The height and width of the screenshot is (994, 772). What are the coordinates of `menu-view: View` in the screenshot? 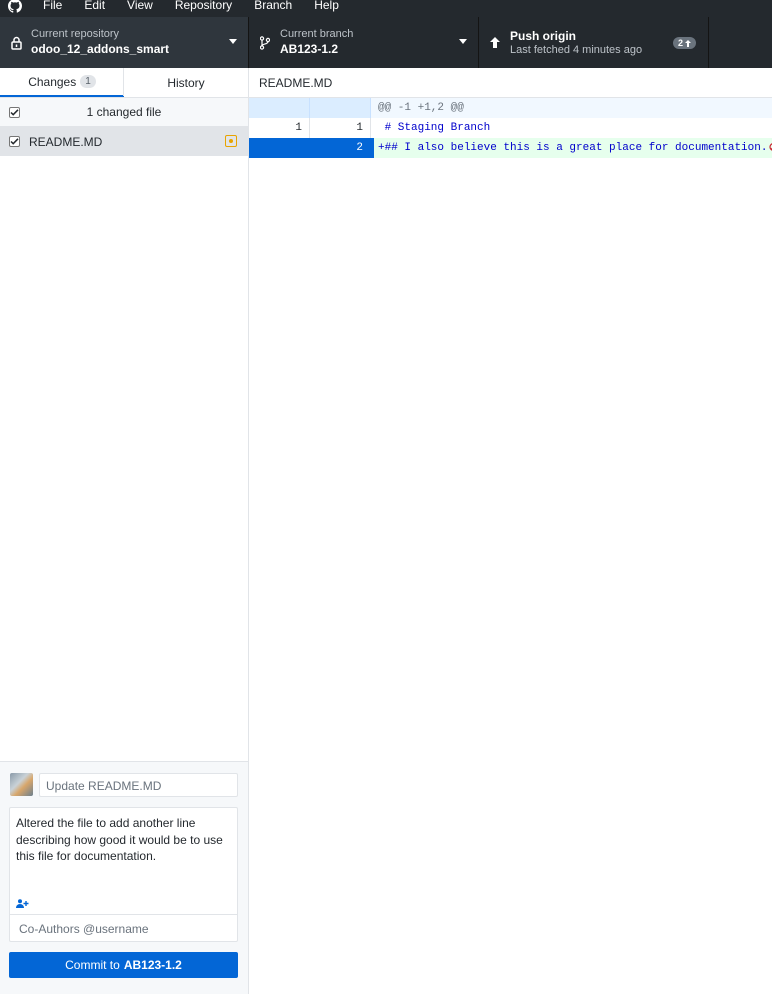 It's located at (140, 7).